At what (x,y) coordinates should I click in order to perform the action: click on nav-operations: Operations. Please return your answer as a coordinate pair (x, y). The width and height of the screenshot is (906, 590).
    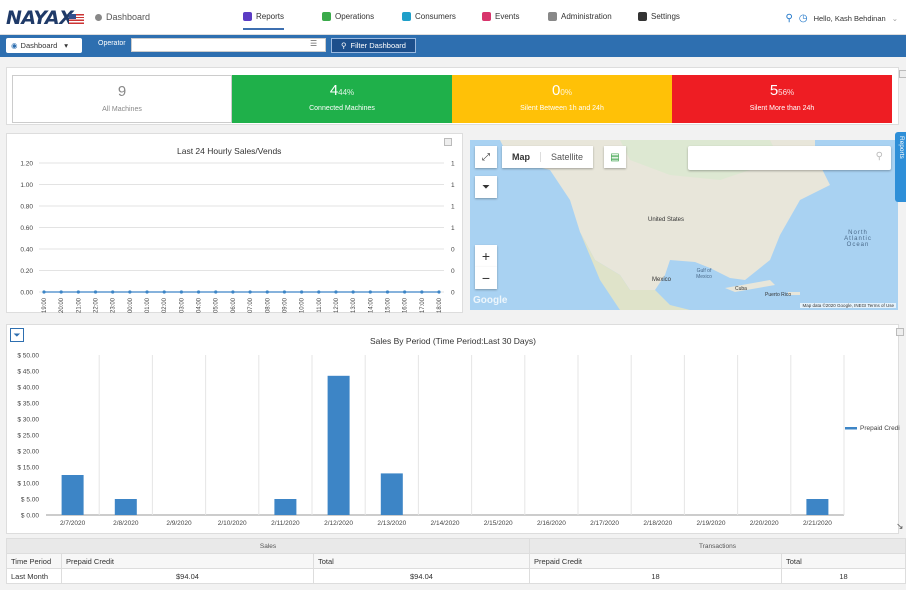
    Looking at the image, I should click on (348, 16).